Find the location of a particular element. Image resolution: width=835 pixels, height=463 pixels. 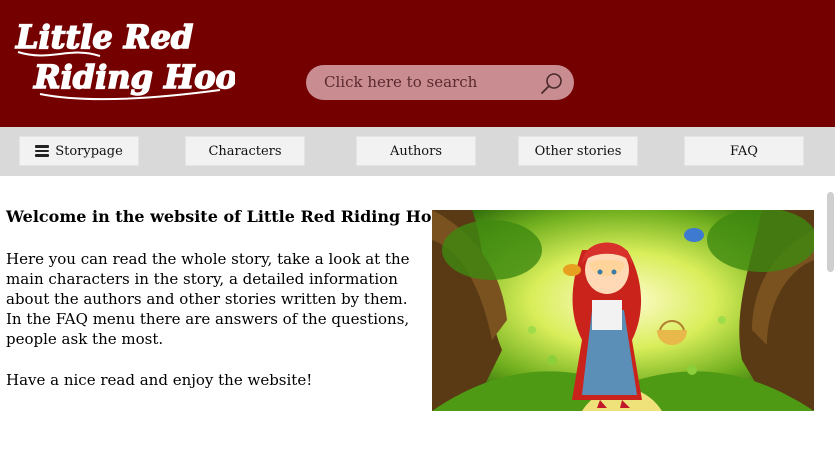

page-scrollbar is located at coordinates (830, 232).